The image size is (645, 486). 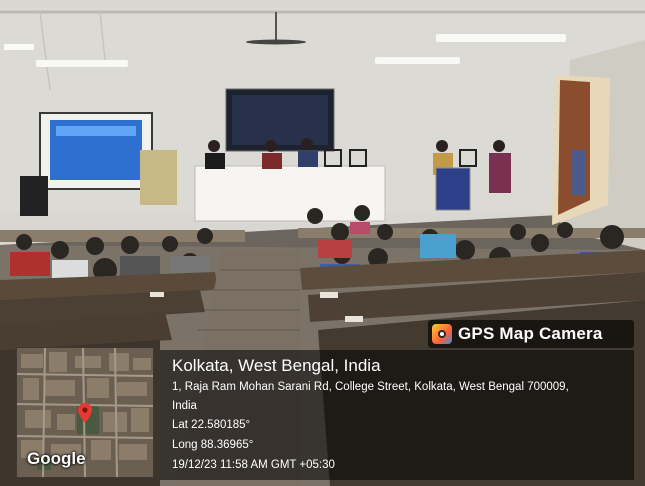 What do you see at coordinates (253, 465) in the screenshot?
I see `datetime: 19/12/23 11:58 AM GMT +05:30` at bounding box center [253, 465].